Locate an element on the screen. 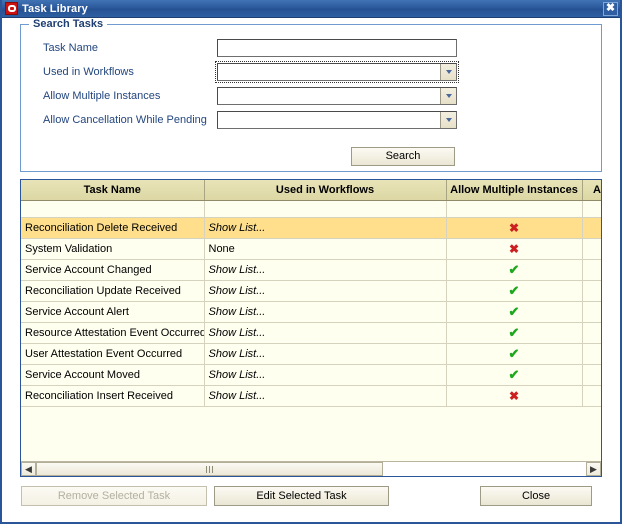  field-allow-cancellation-while-pending-wrap is located at coordinates (337, 120).